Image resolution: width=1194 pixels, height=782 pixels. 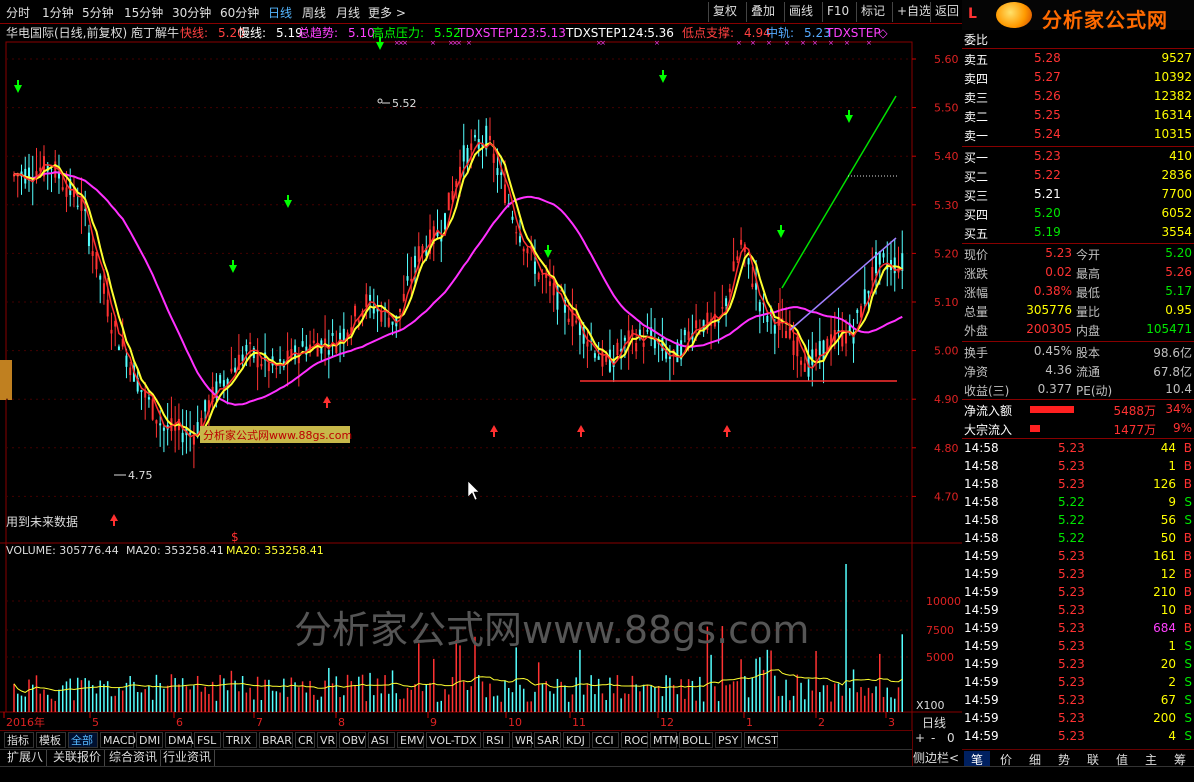 What do you see at coordinates (1014, 15) in the screenshot?
I see `logo-badge-icon` at bounding box center [1014, 15].